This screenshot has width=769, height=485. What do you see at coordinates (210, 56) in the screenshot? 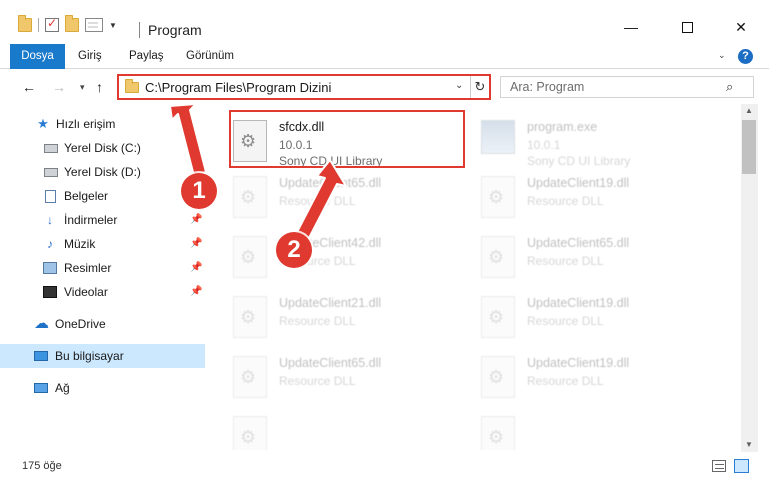
I see `tab-view: Görünüm` at bounding box center [210, 56].